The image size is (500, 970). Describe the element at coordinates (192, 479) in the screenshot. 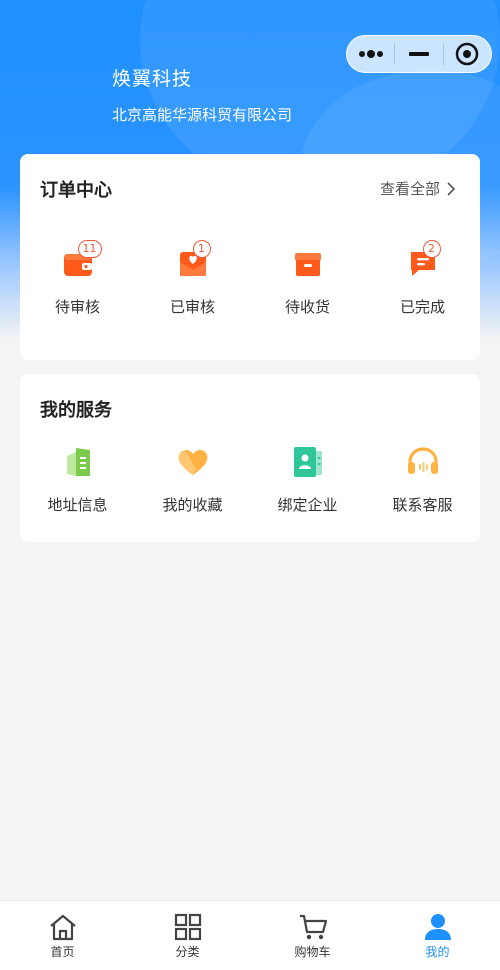

I see `service-favorites: 我的收藏` at that location.